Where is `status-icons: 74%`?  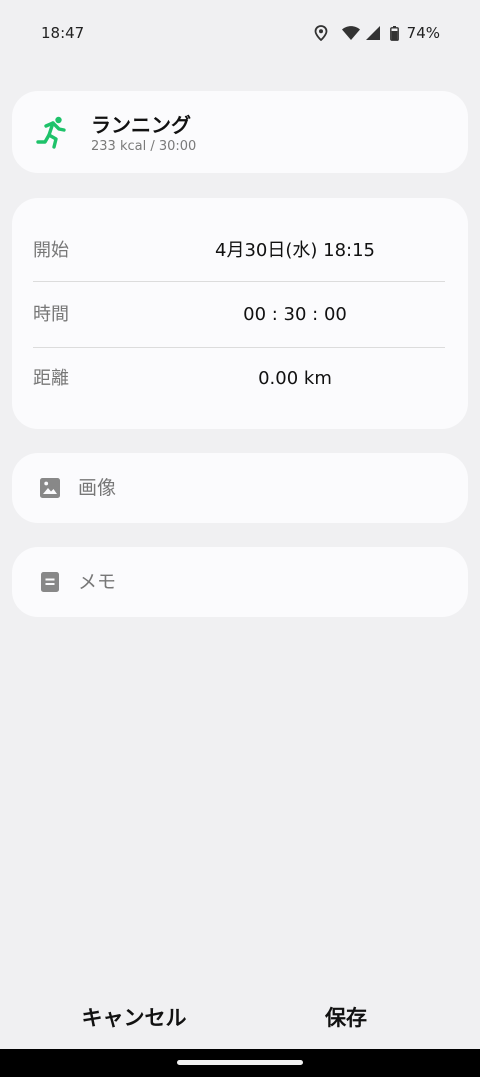 status-icons: 74% is located at coordinates (377, 33).